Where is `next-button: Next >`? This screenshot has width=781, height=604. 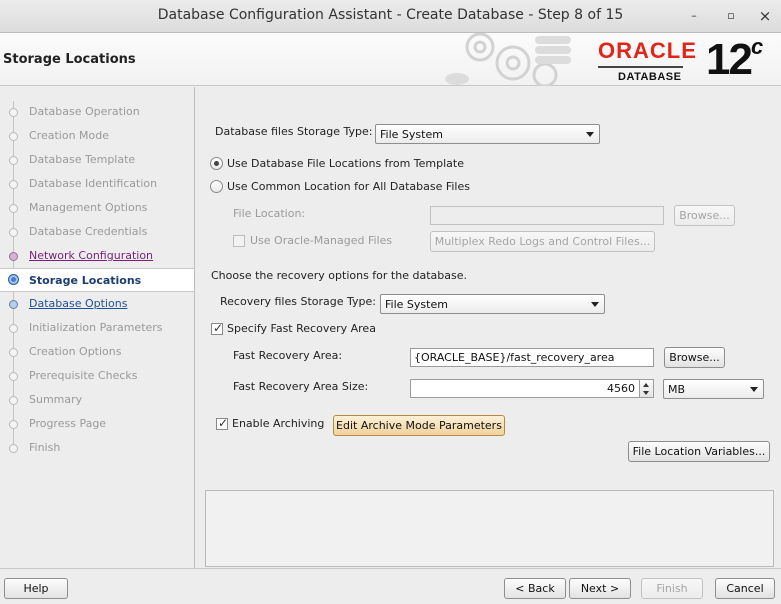
next-button: Next > is located at coordinates (600, 588).